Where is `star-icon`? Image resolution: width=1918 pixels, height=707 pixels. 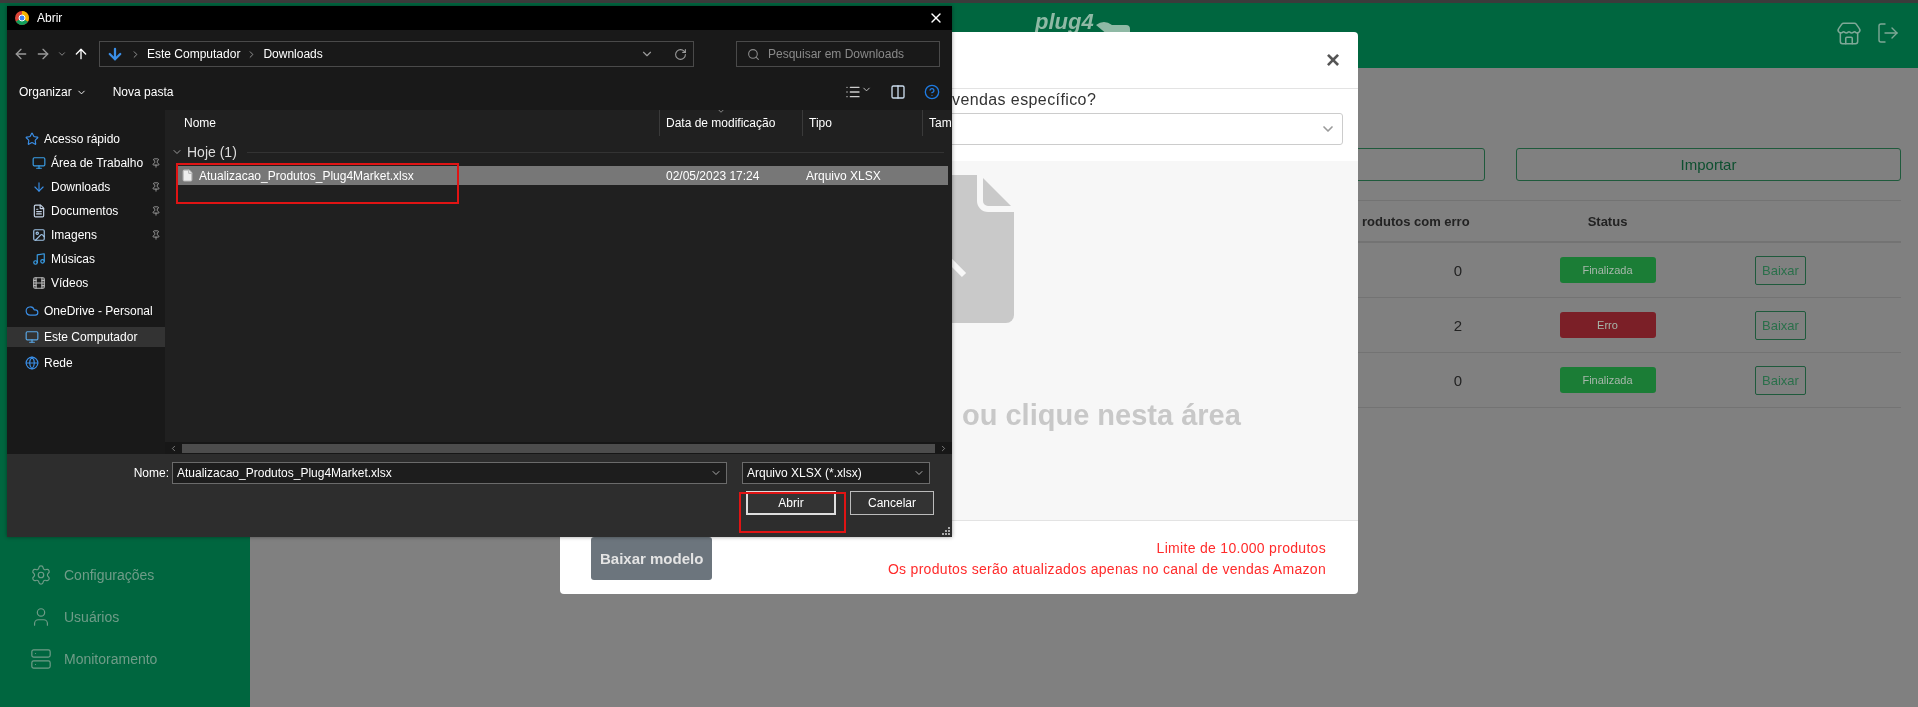
star-icon is located at coordinates (32, 139).